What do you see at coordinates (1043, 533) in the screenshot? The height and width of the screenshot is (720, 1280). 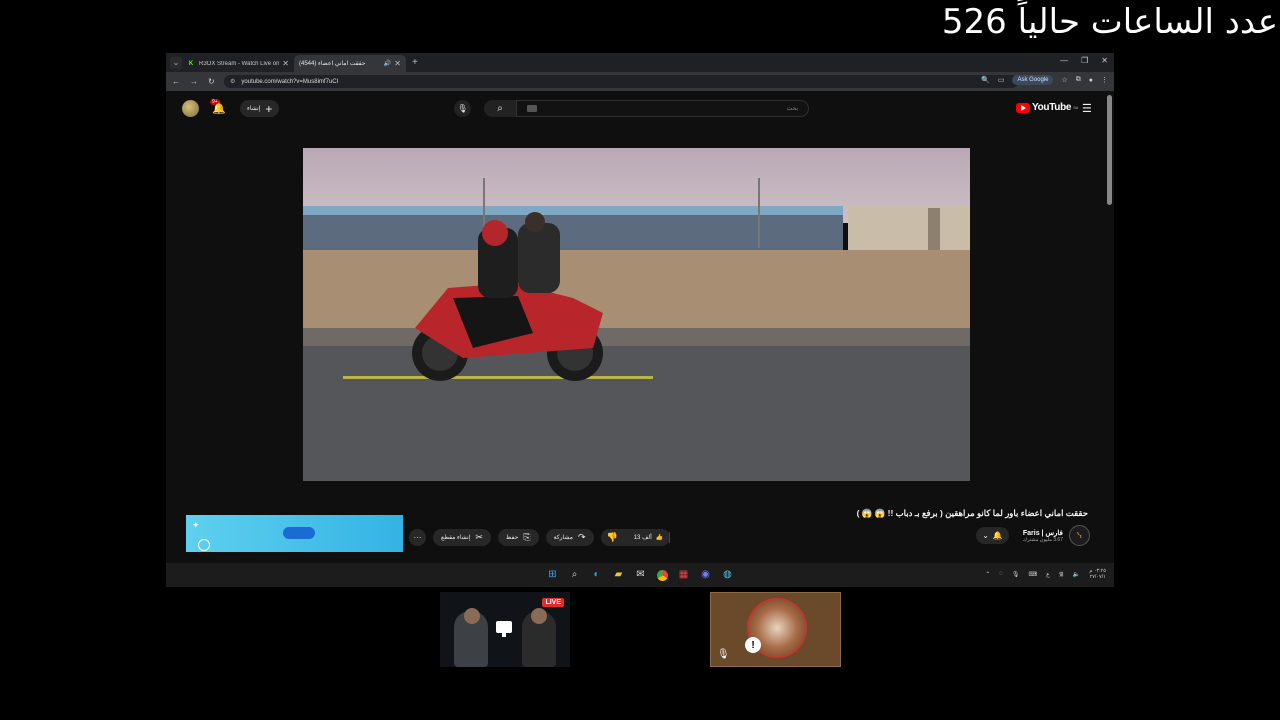 I see `channel-name: فارس | Faris` at bounding box center [1043, 533].